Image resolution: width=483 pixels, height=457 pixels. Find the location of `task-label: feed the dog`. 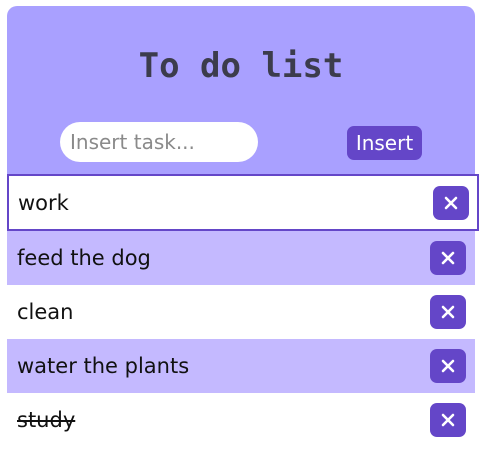

task-label: feed the dog is located at coordinates (84, 258).